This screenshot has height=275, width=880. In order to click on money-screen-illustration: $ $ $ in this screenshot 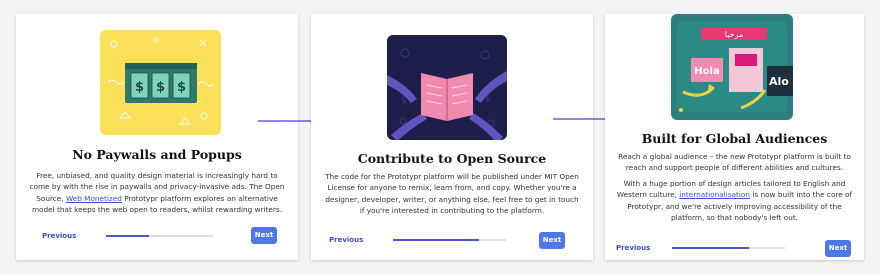, I will do `click(160, 82)`.